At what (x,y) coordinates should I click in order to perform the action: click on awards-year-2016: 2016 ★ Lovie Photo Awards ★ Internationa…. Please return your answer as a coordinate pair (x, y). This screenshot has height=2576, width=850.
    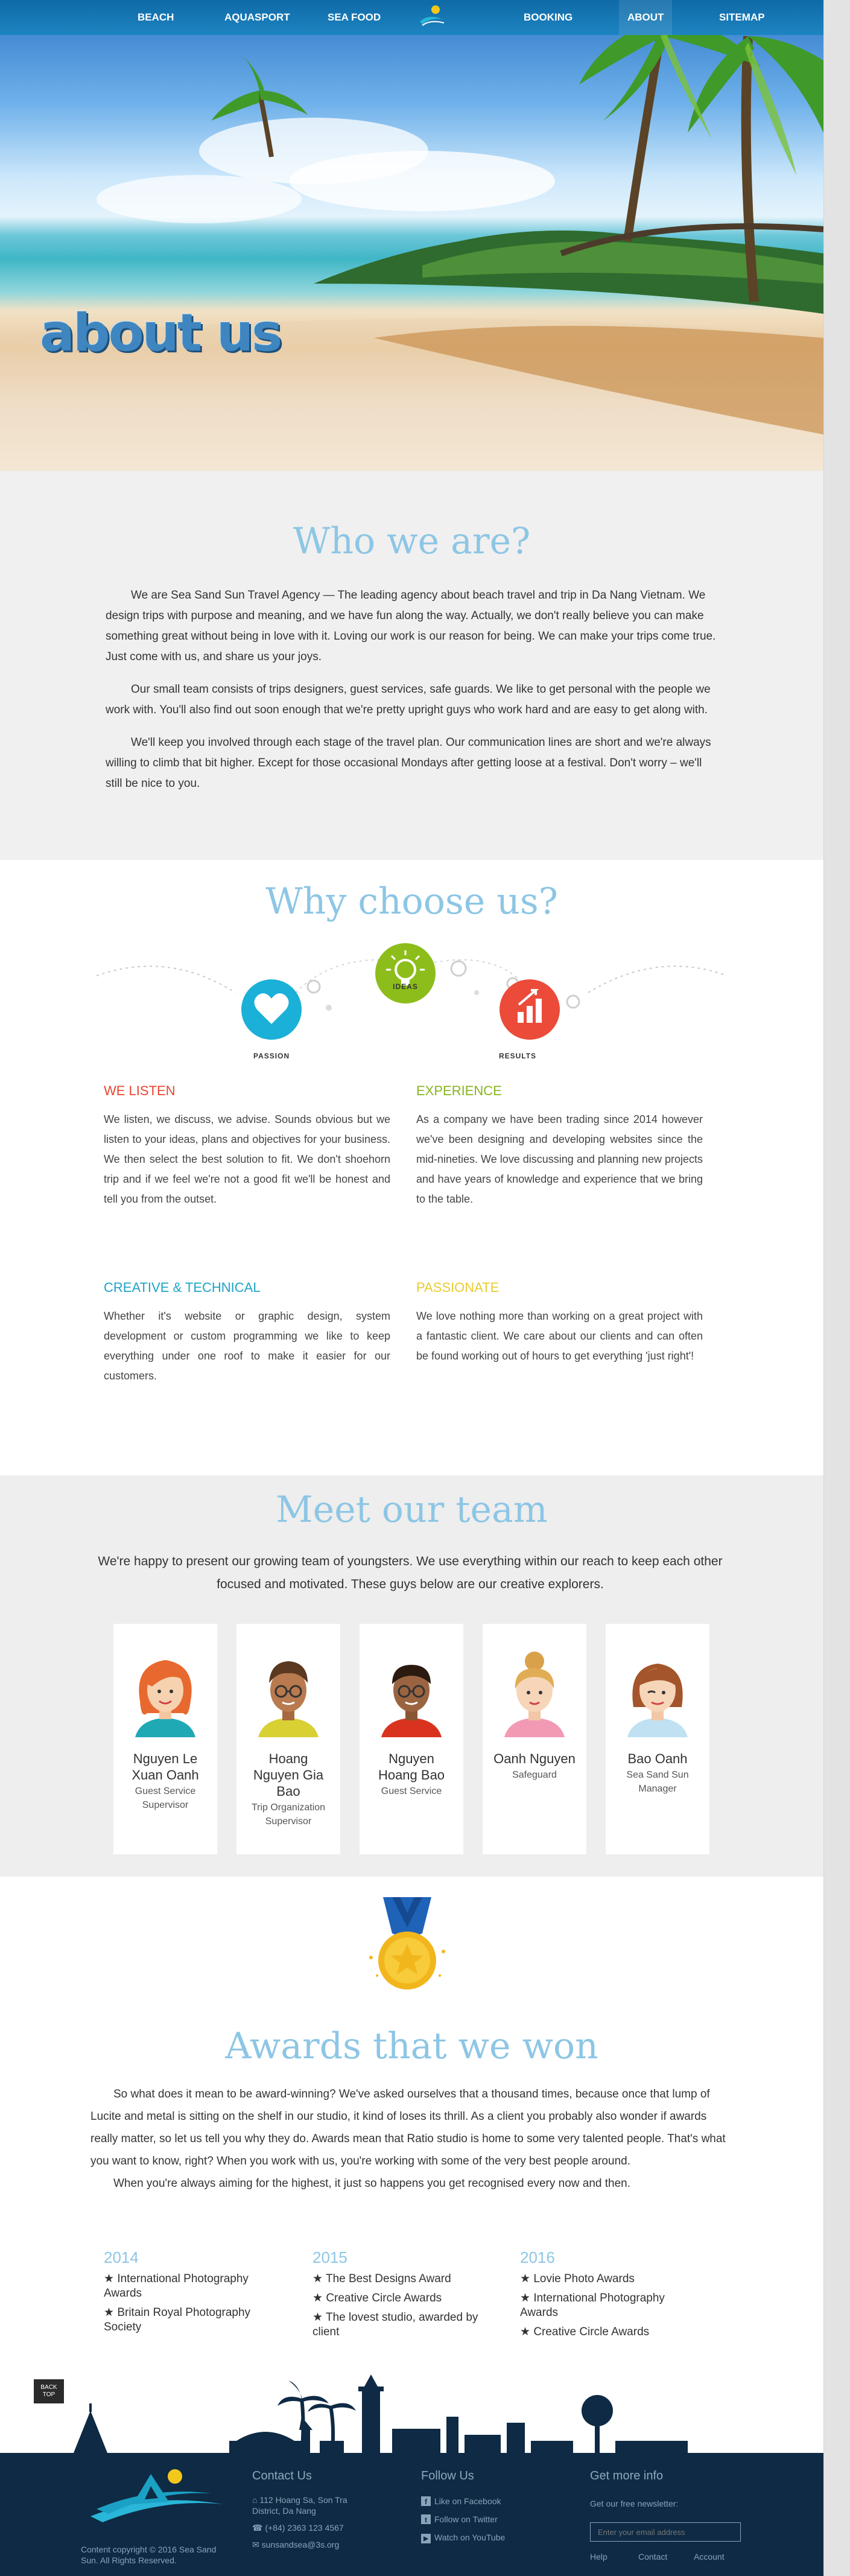
    Looking at the image, I should click on (610, 2296).